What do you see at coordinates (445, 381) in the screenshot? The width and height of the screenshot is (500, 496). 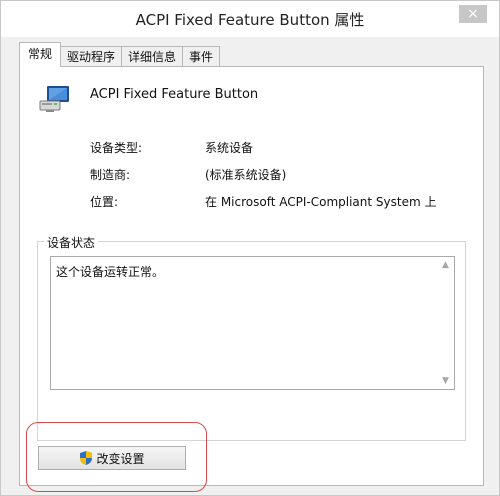 I see `scroll-down-icon: ▼` at bounding box center [445, 381].